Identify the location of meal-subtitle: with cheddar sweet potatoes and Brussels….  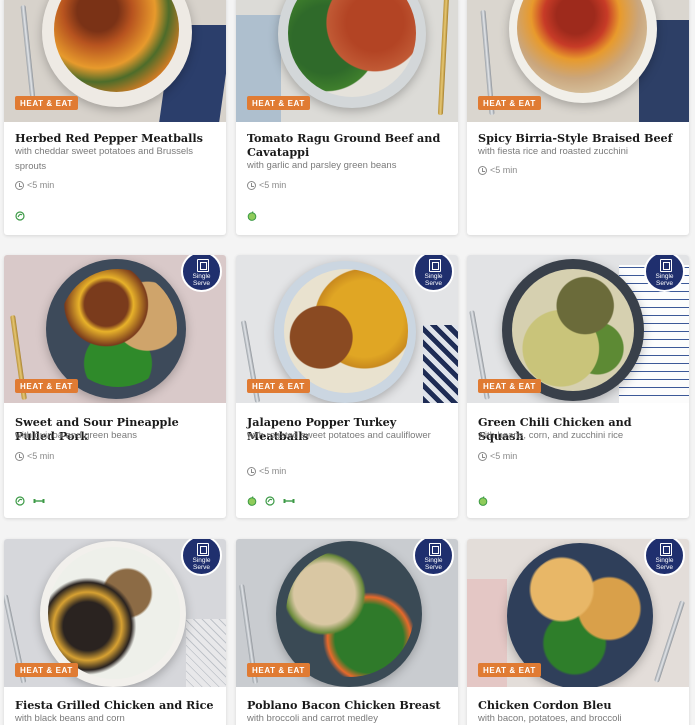
(104, 159).